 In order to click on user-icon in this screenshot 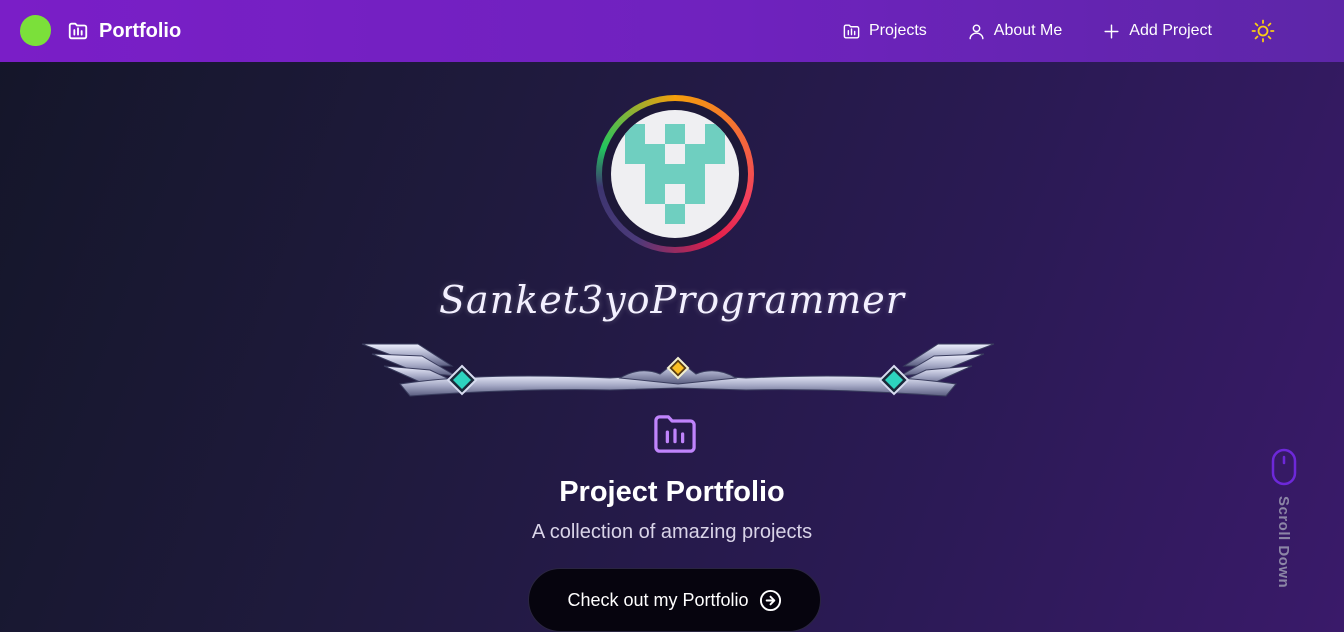, I will do `click(976, 31)`.